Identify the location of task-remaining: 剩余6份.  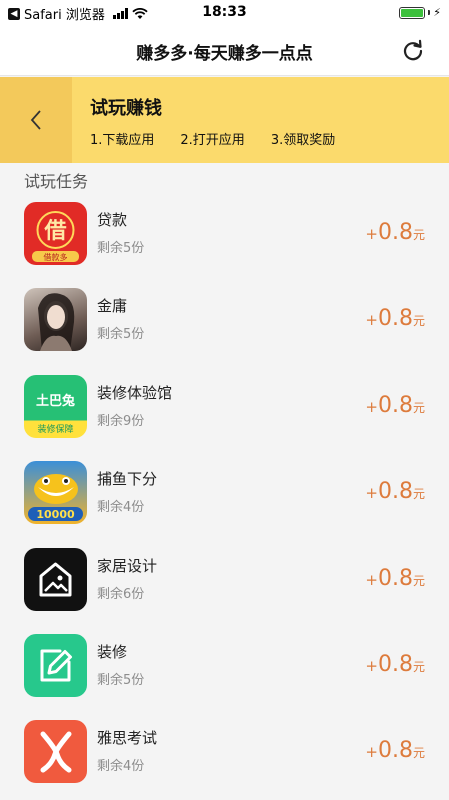
(121, 594).